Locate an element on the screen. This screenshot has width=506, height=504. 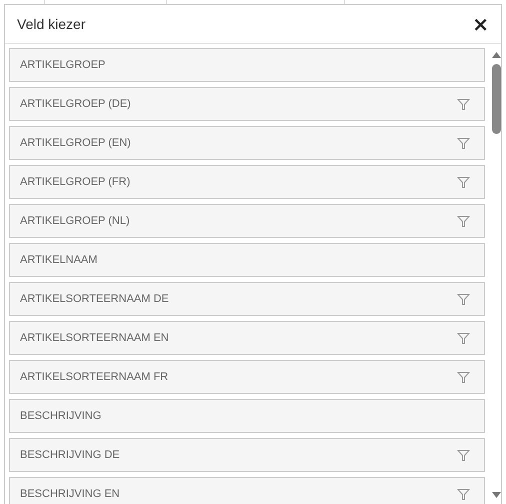
field-label: BESCHRIJVING DE is located at coordinates (70, 455).